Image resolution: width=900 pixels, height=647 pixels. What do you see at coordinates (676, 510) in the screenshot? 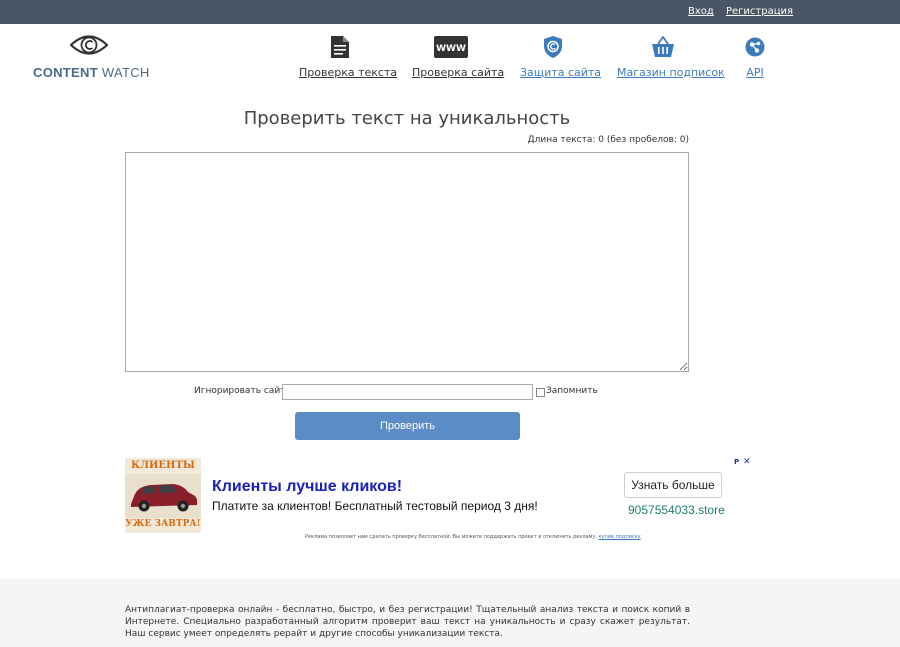
I see `ad-domain: 9057554033.store` at bounding box center [676, 510].